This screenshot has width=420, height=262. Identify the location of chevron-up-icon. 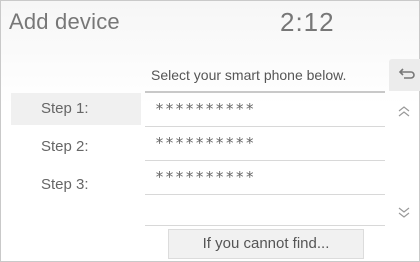
(404, 111).